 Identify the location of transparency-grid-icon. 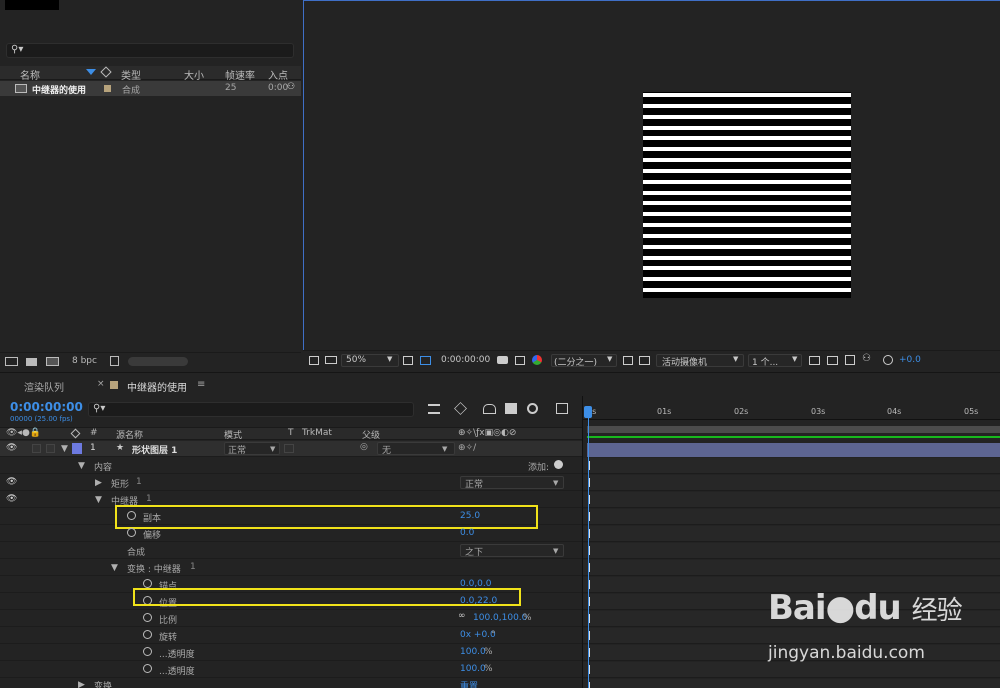
(644, 360).